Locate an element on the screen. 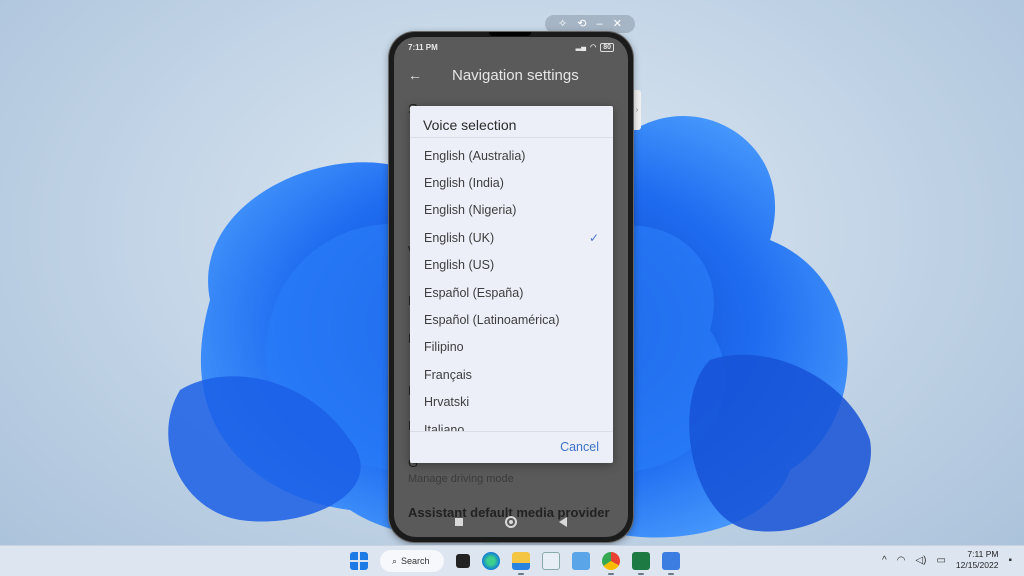  voice-option-label: Français is located at coordinates (448, 374).